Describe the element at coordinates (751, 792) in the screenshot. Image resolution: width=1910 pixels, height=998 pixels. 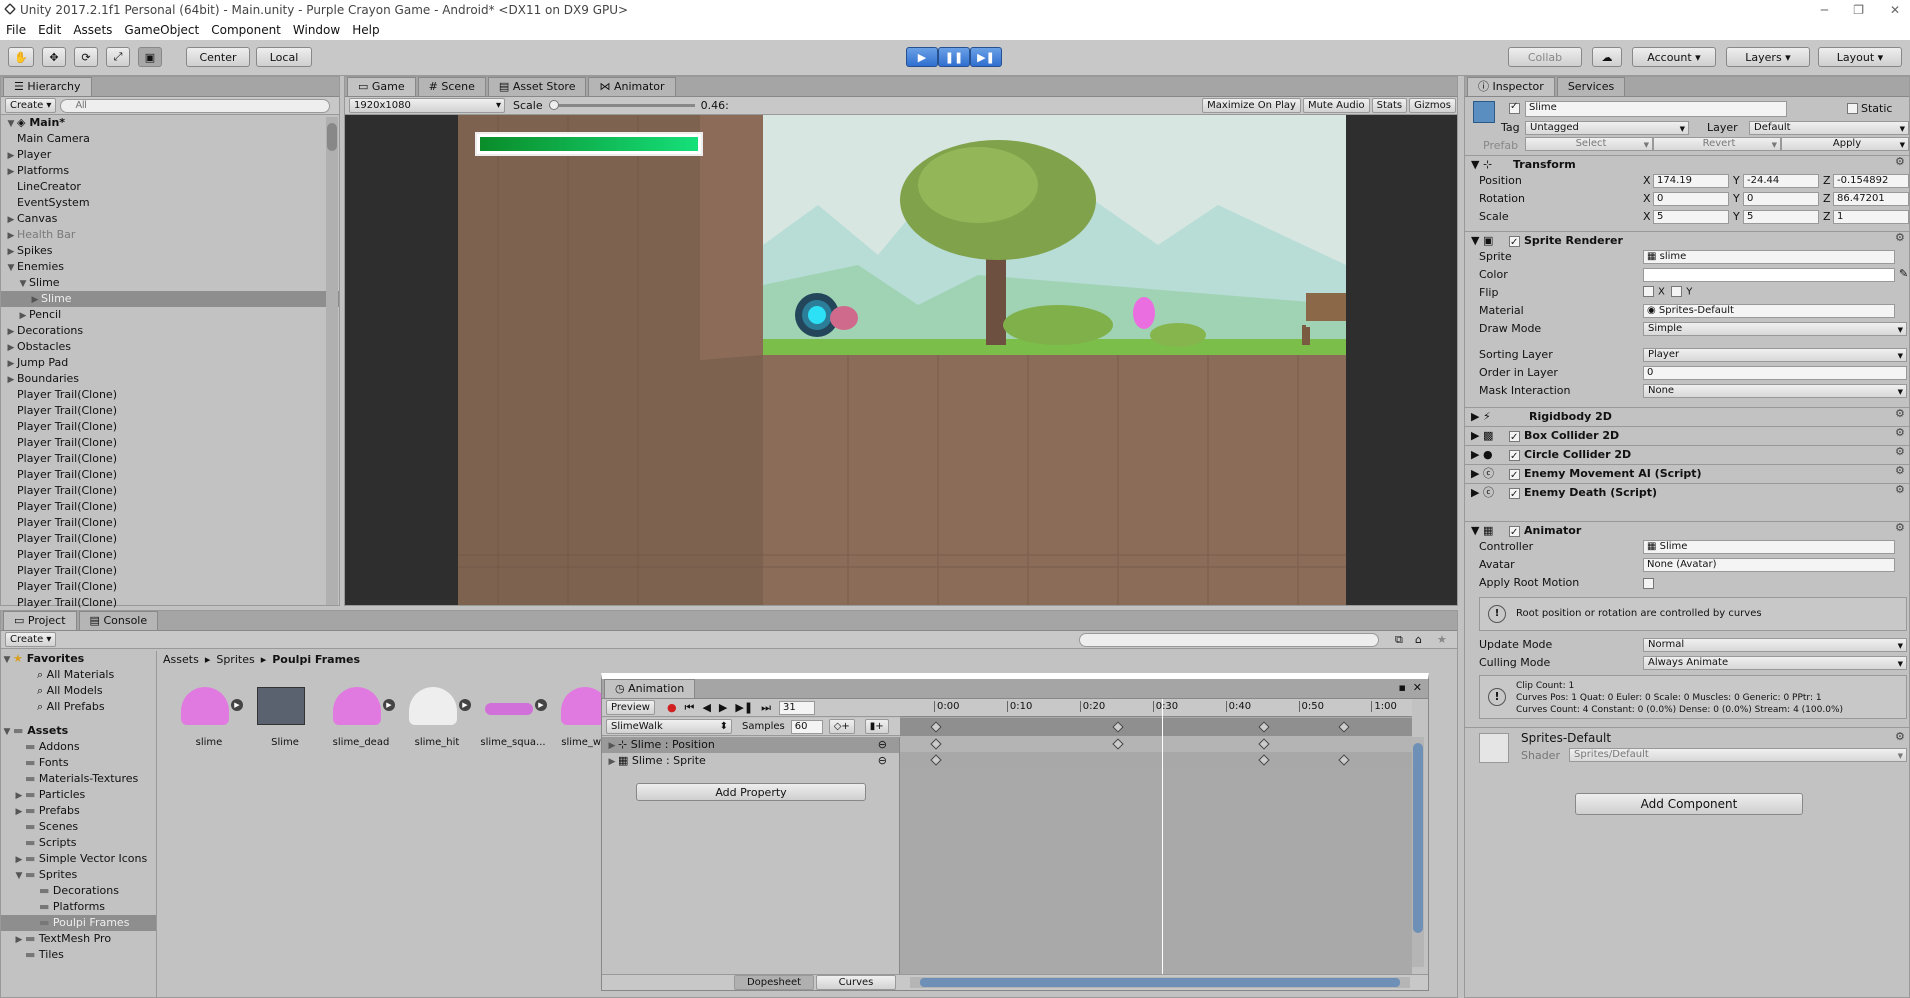
I see `add-property-button: Add Property` at that location.